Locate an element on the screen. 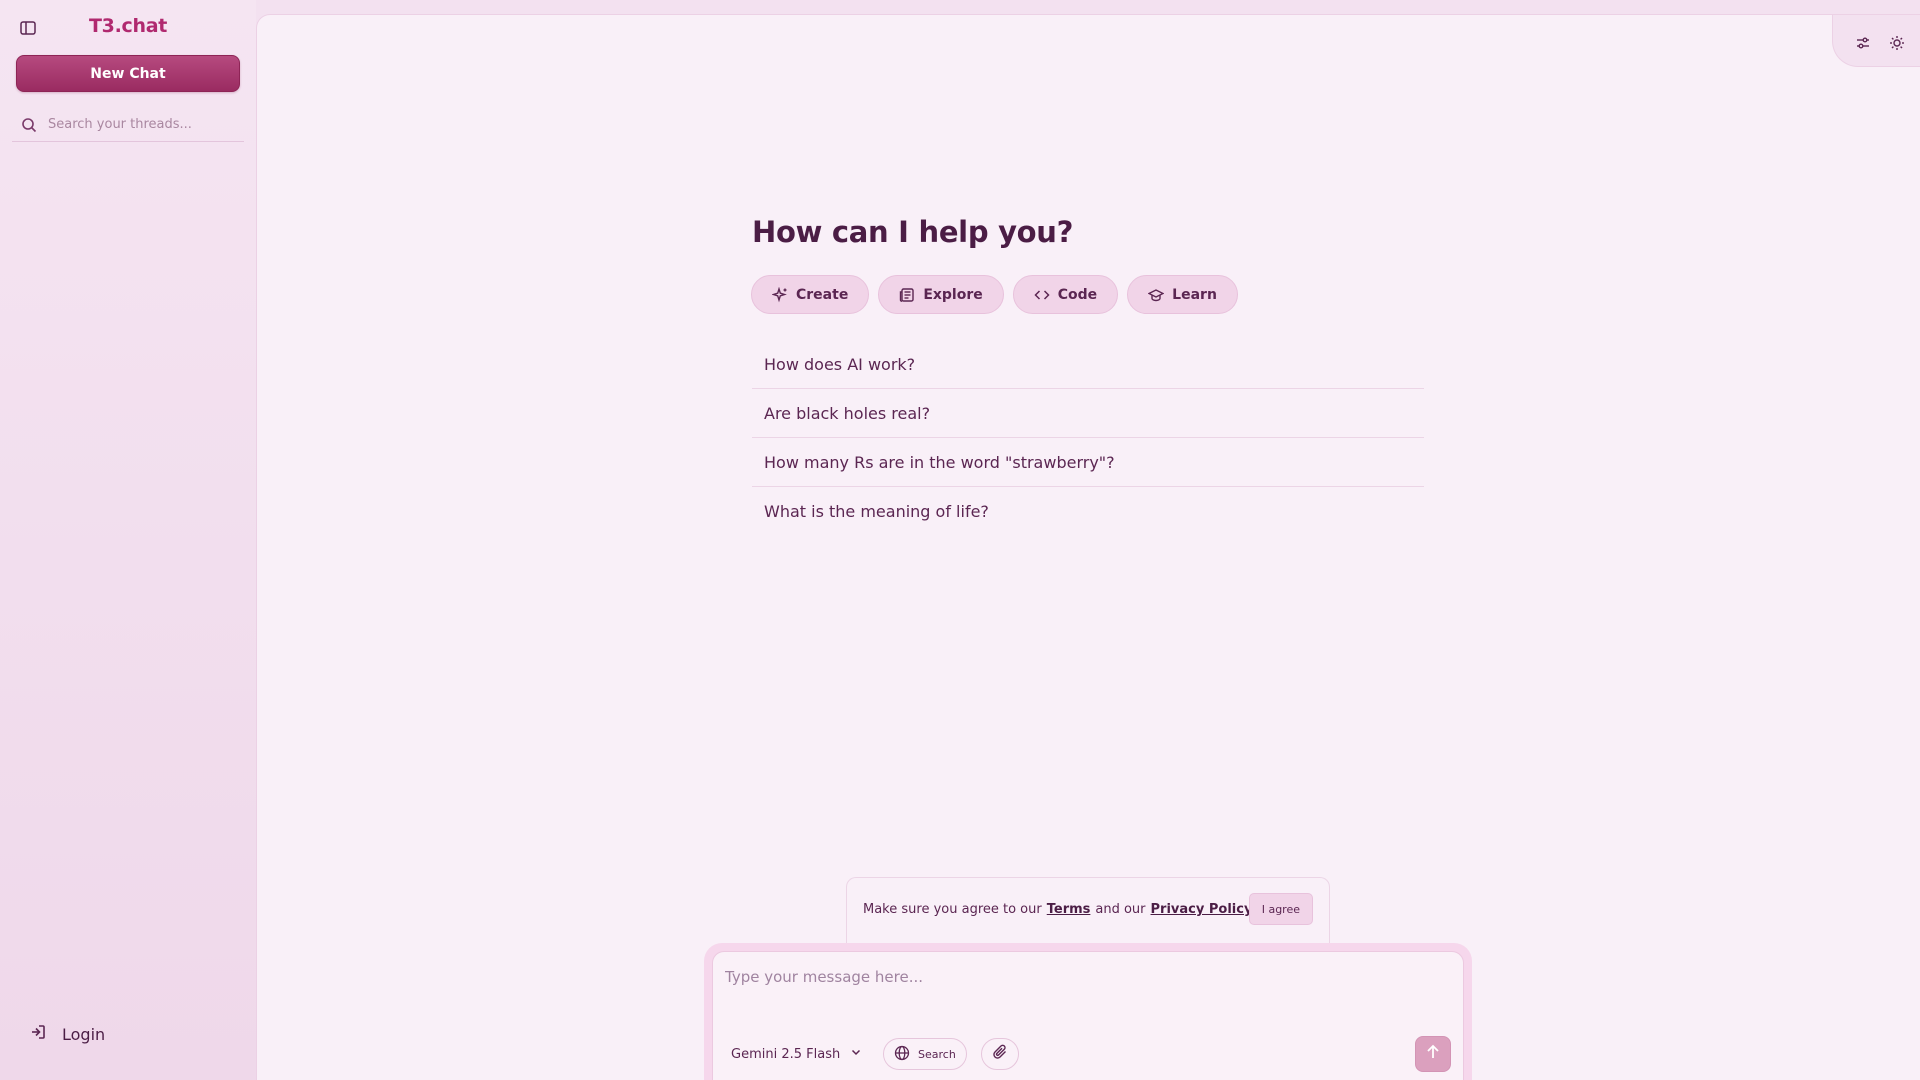 The image size is (1920, 1080). suggestion-item: How does AI work? is located at coordinates (1088, 364).